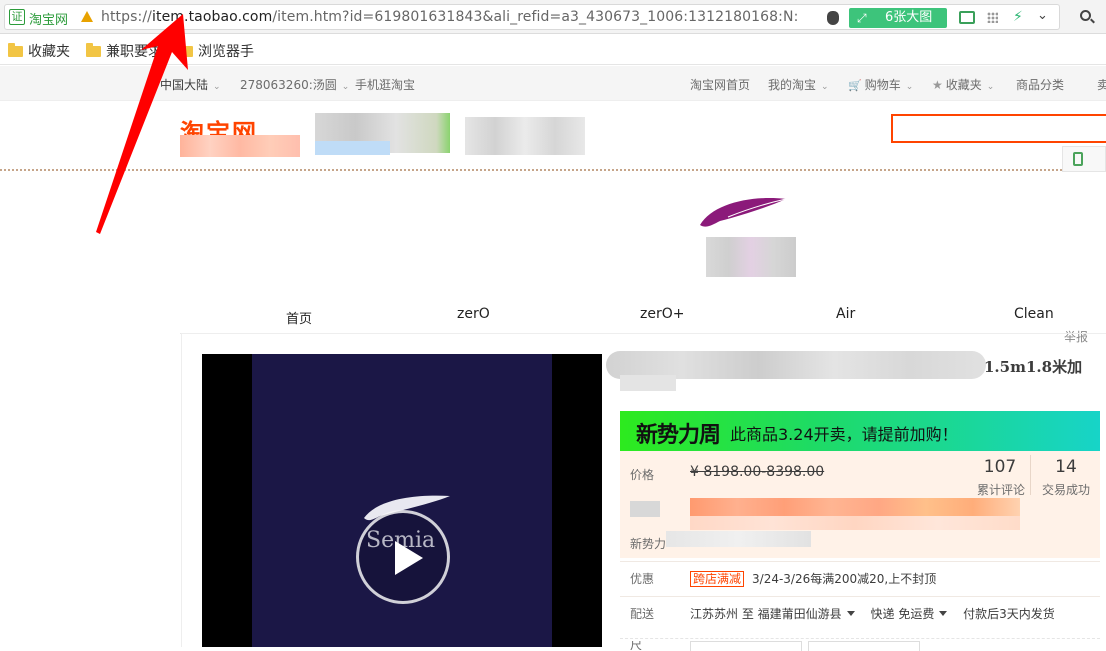 Image resolution: width=1106 pixels, height=651 pixels. I want to click on shipping-label: 配送, so click(642, 614).